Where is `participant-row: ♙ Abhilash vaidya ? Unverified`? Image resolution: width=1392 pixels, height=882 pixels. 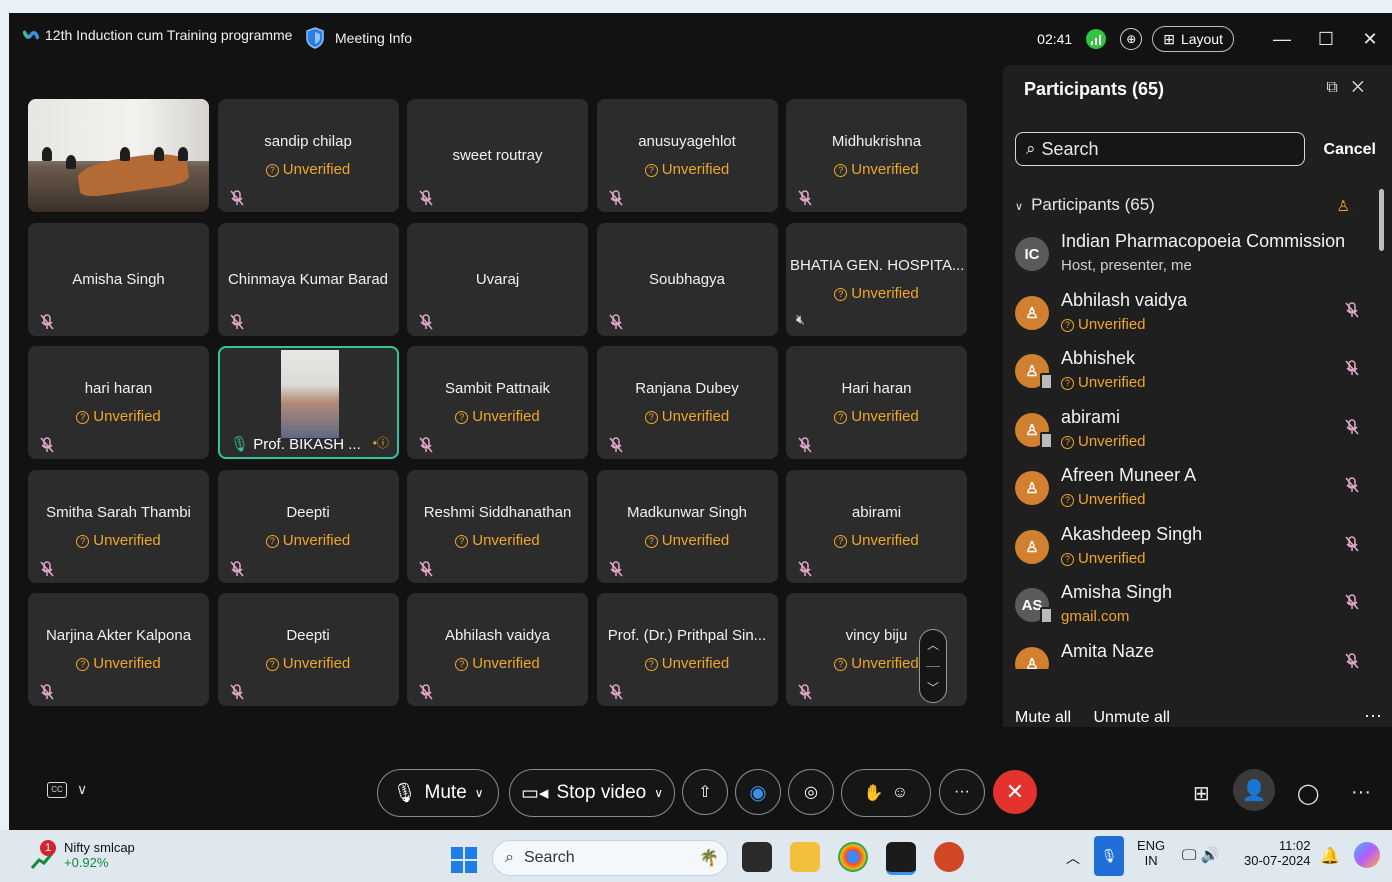 participant-row: ♙ Abhilash vaidya ? Unverified is located at coordinates (1190, 318).